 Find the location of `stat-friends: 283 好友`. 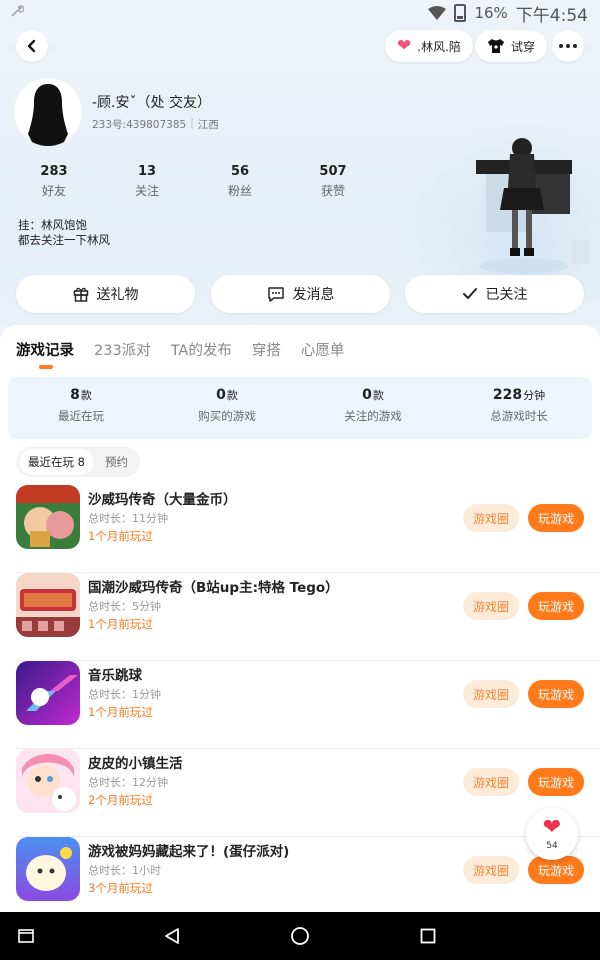

stat-friends: 283 好友 is located at coordinates (54, 181).